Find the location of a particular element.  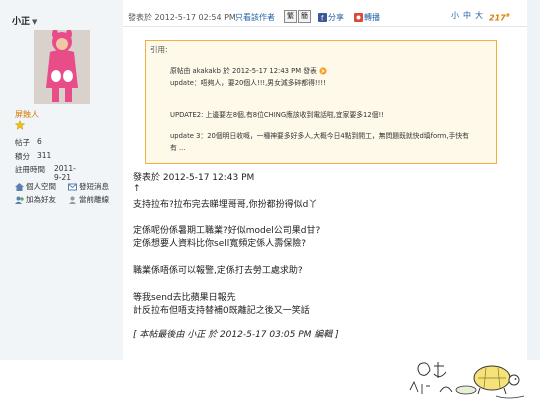

right-edge-panel is located at coordinates (533, 180).